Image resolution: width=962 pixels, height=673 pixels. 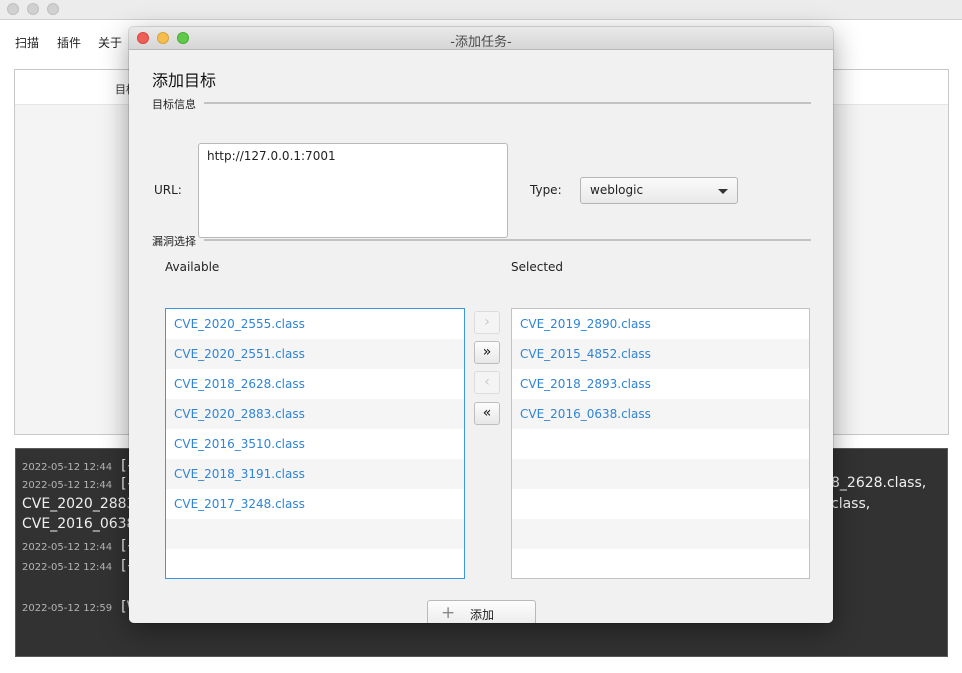 What do you see at coordinates (481, 42) in the screenshot?
I see `dialog-title: -添加任务-` at bounding box center [481, 42].